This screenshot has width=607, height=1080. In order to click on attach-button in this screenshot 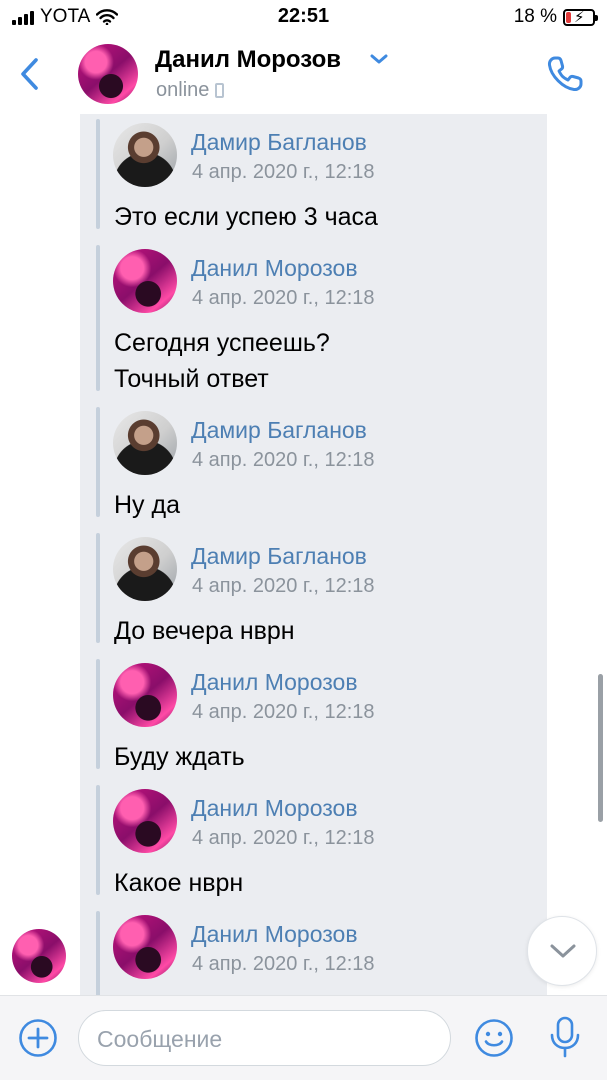, I will do `click(38, 1038)`.